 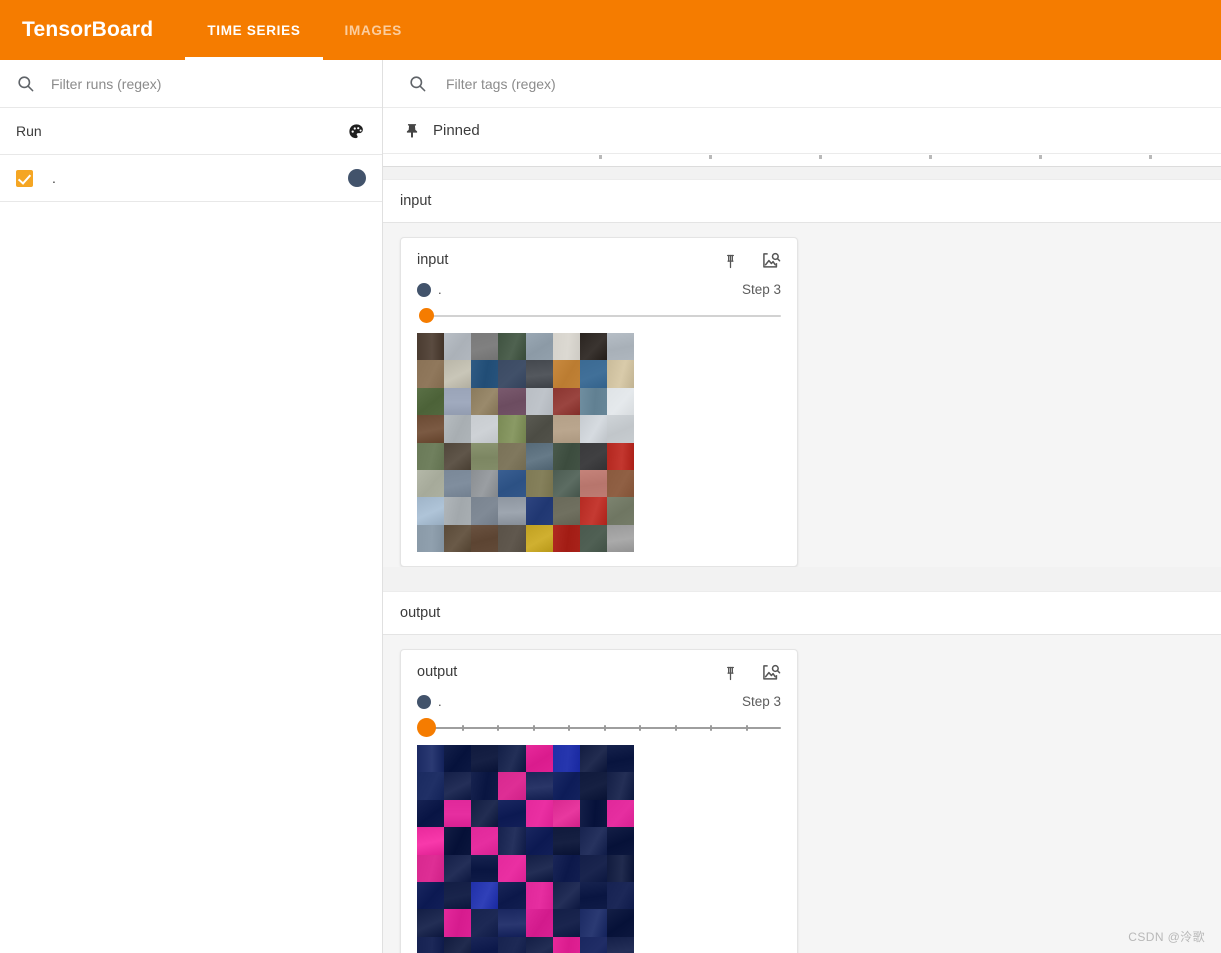 I want to click on scrolled-card-remnant, so click(x=802, y=160).